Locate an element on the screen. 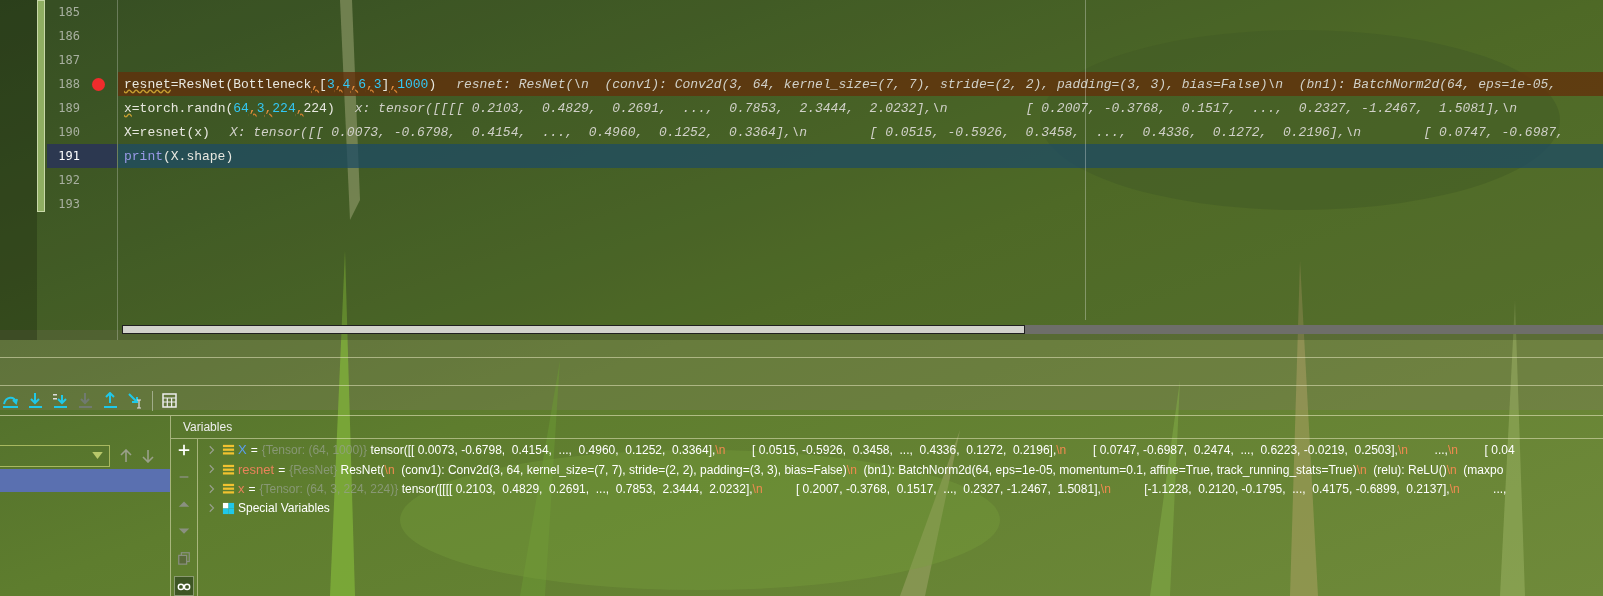  step-into-icon is located at coordinates (35, 400).